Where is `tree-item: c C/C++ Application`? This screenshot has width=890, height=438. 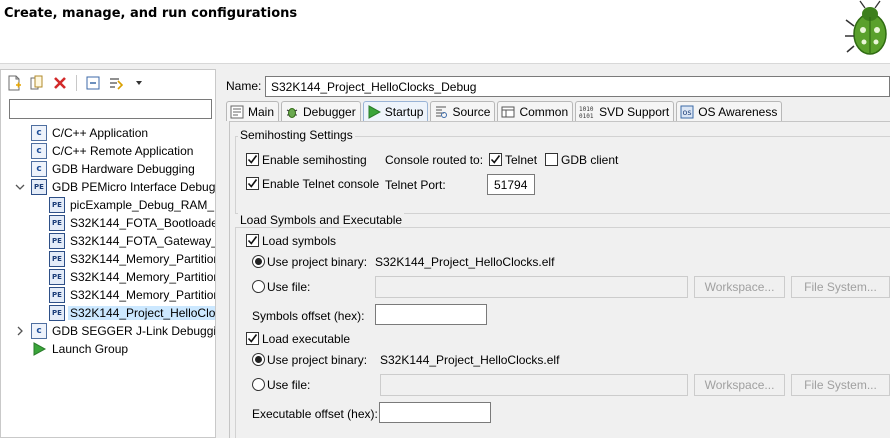 tree-item: c C/C++ Application is located at coordinates (108, 133).